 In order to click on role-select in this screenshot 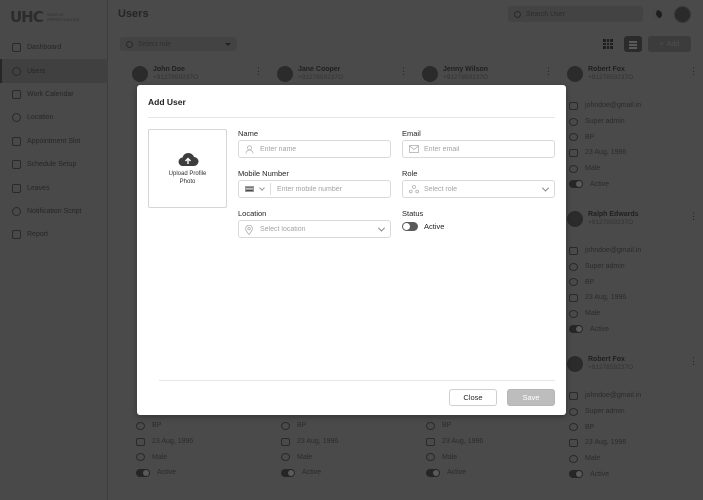, I will do `click(478, 189)`.